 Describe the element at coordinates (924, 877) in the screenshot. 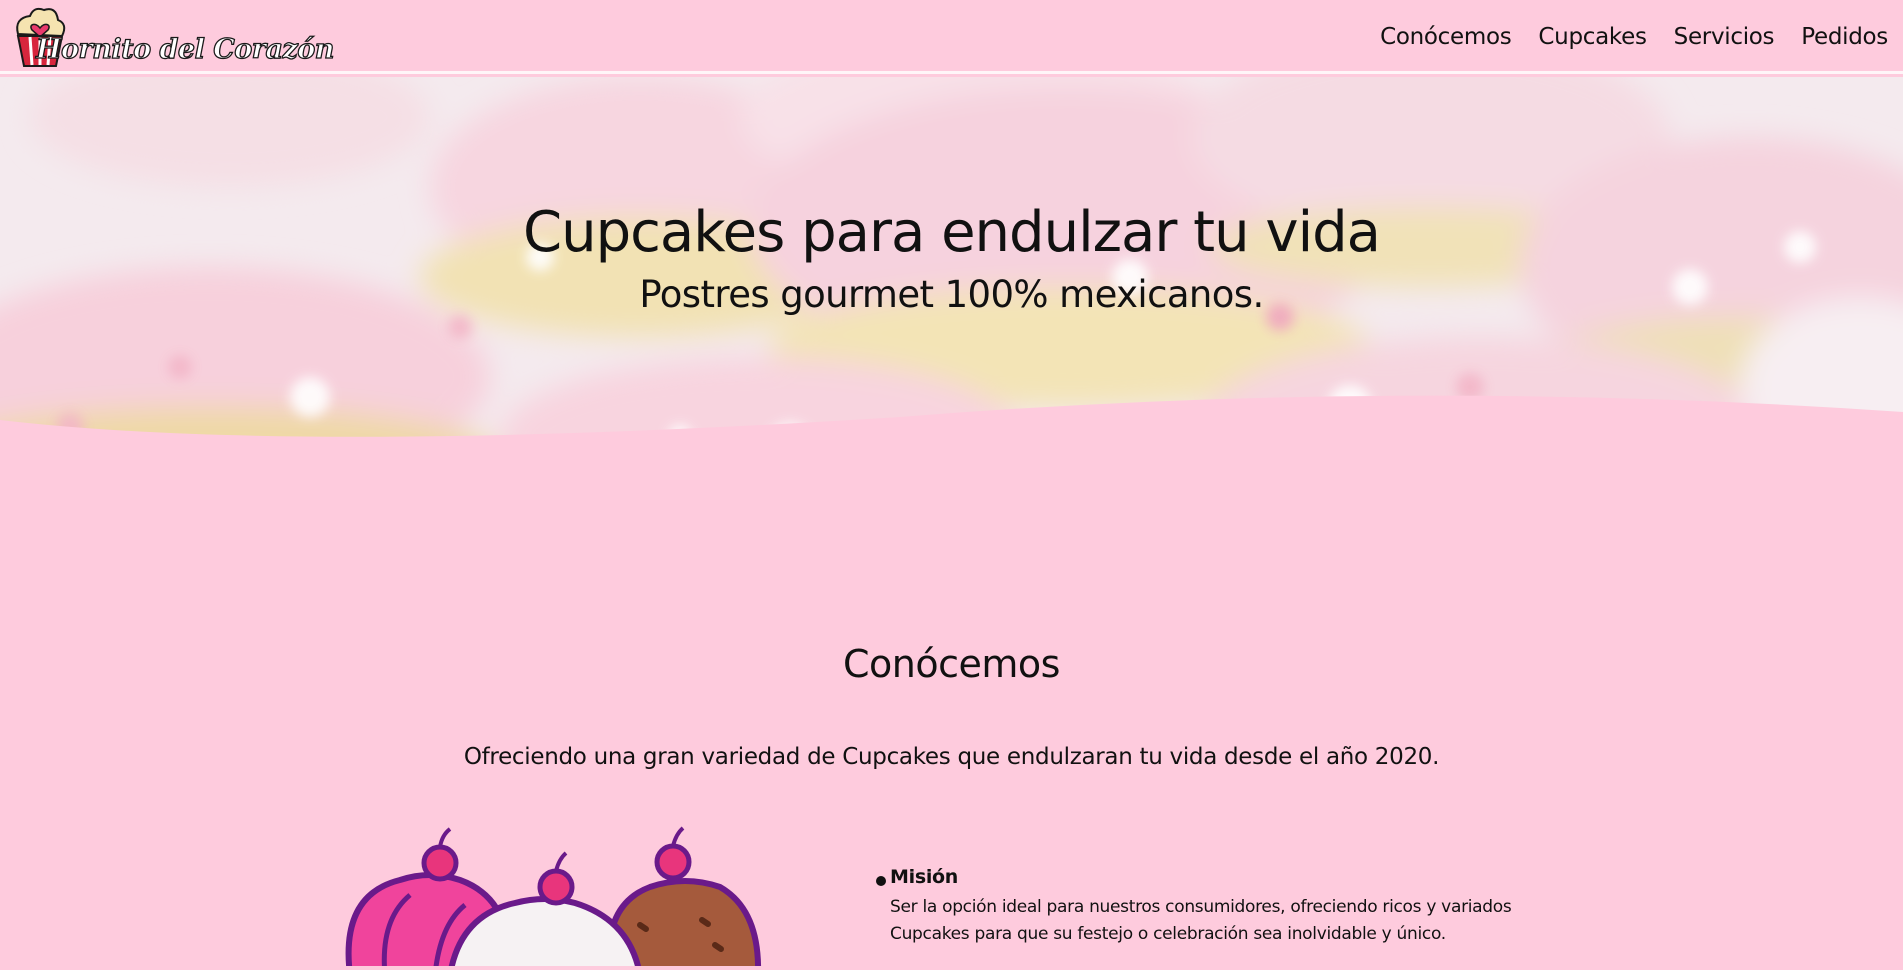

I see `mission-title: Misión` at that location.